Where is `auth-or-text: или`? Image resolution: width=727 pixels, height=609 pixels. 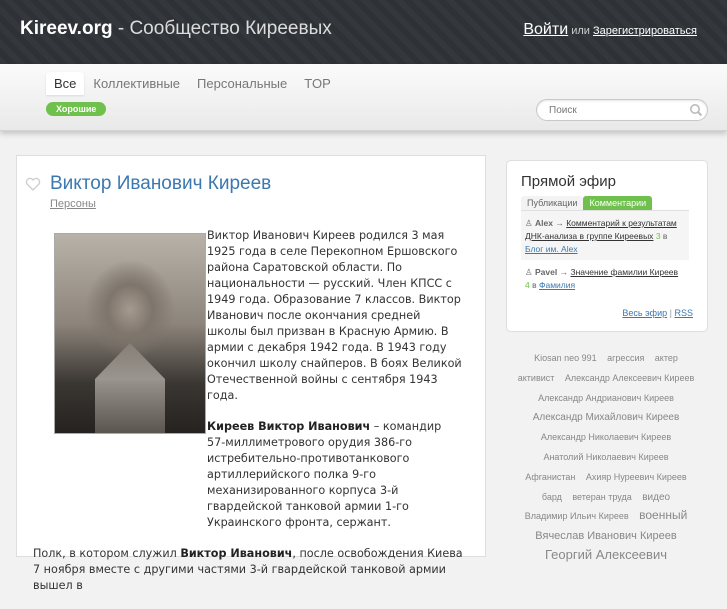
auth-or-text: или is located at coordinates (580, 31).